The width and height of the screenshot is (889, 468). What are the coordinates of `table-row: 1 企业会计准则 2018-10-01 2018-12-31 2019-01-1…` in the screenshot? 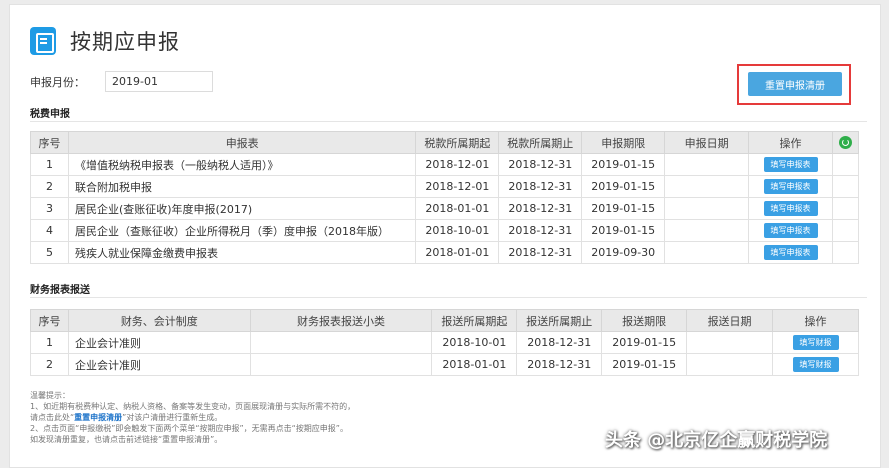 It's located at (444, 342).